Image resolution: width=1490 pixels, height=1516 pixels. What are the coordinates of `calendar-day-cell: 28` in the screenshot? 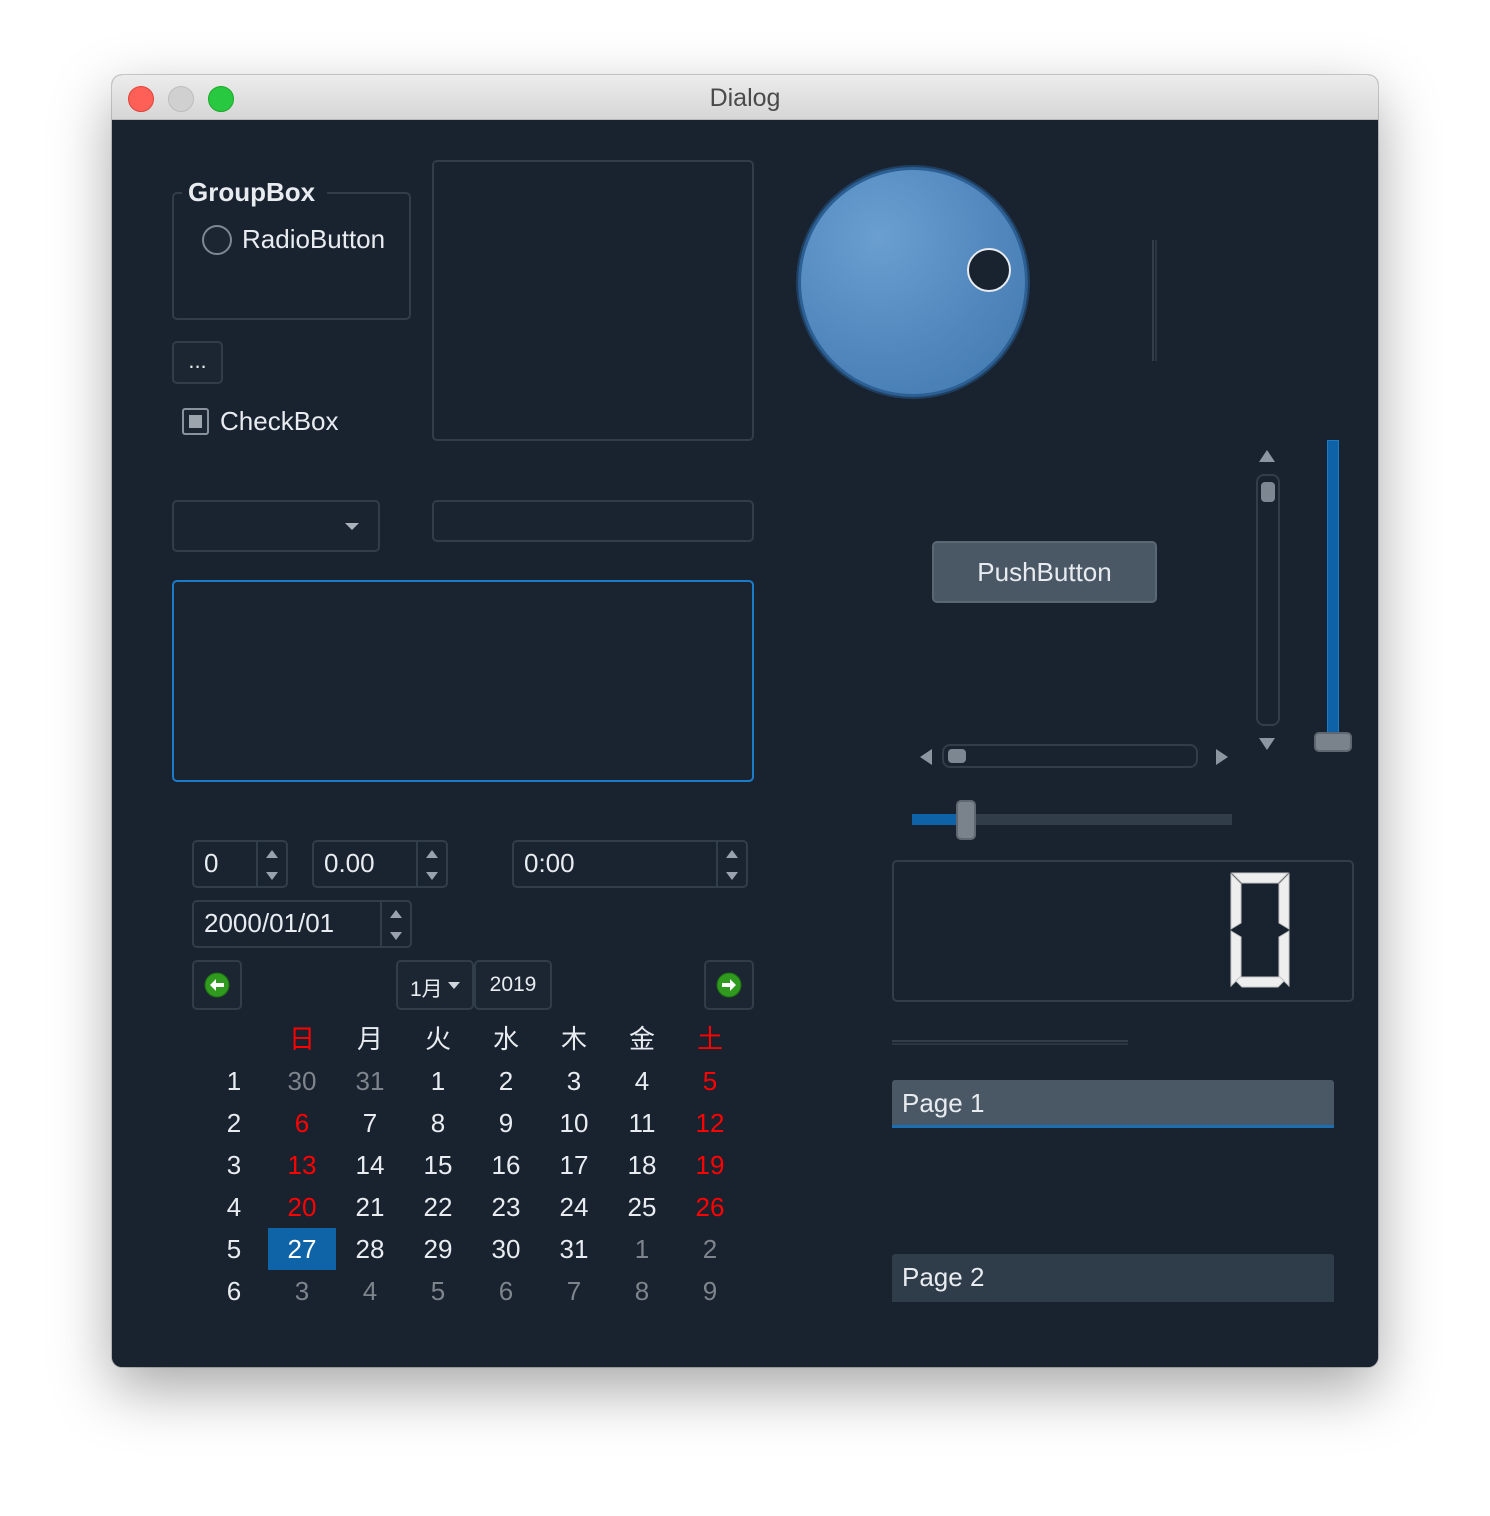 It's located at (370, 1249).